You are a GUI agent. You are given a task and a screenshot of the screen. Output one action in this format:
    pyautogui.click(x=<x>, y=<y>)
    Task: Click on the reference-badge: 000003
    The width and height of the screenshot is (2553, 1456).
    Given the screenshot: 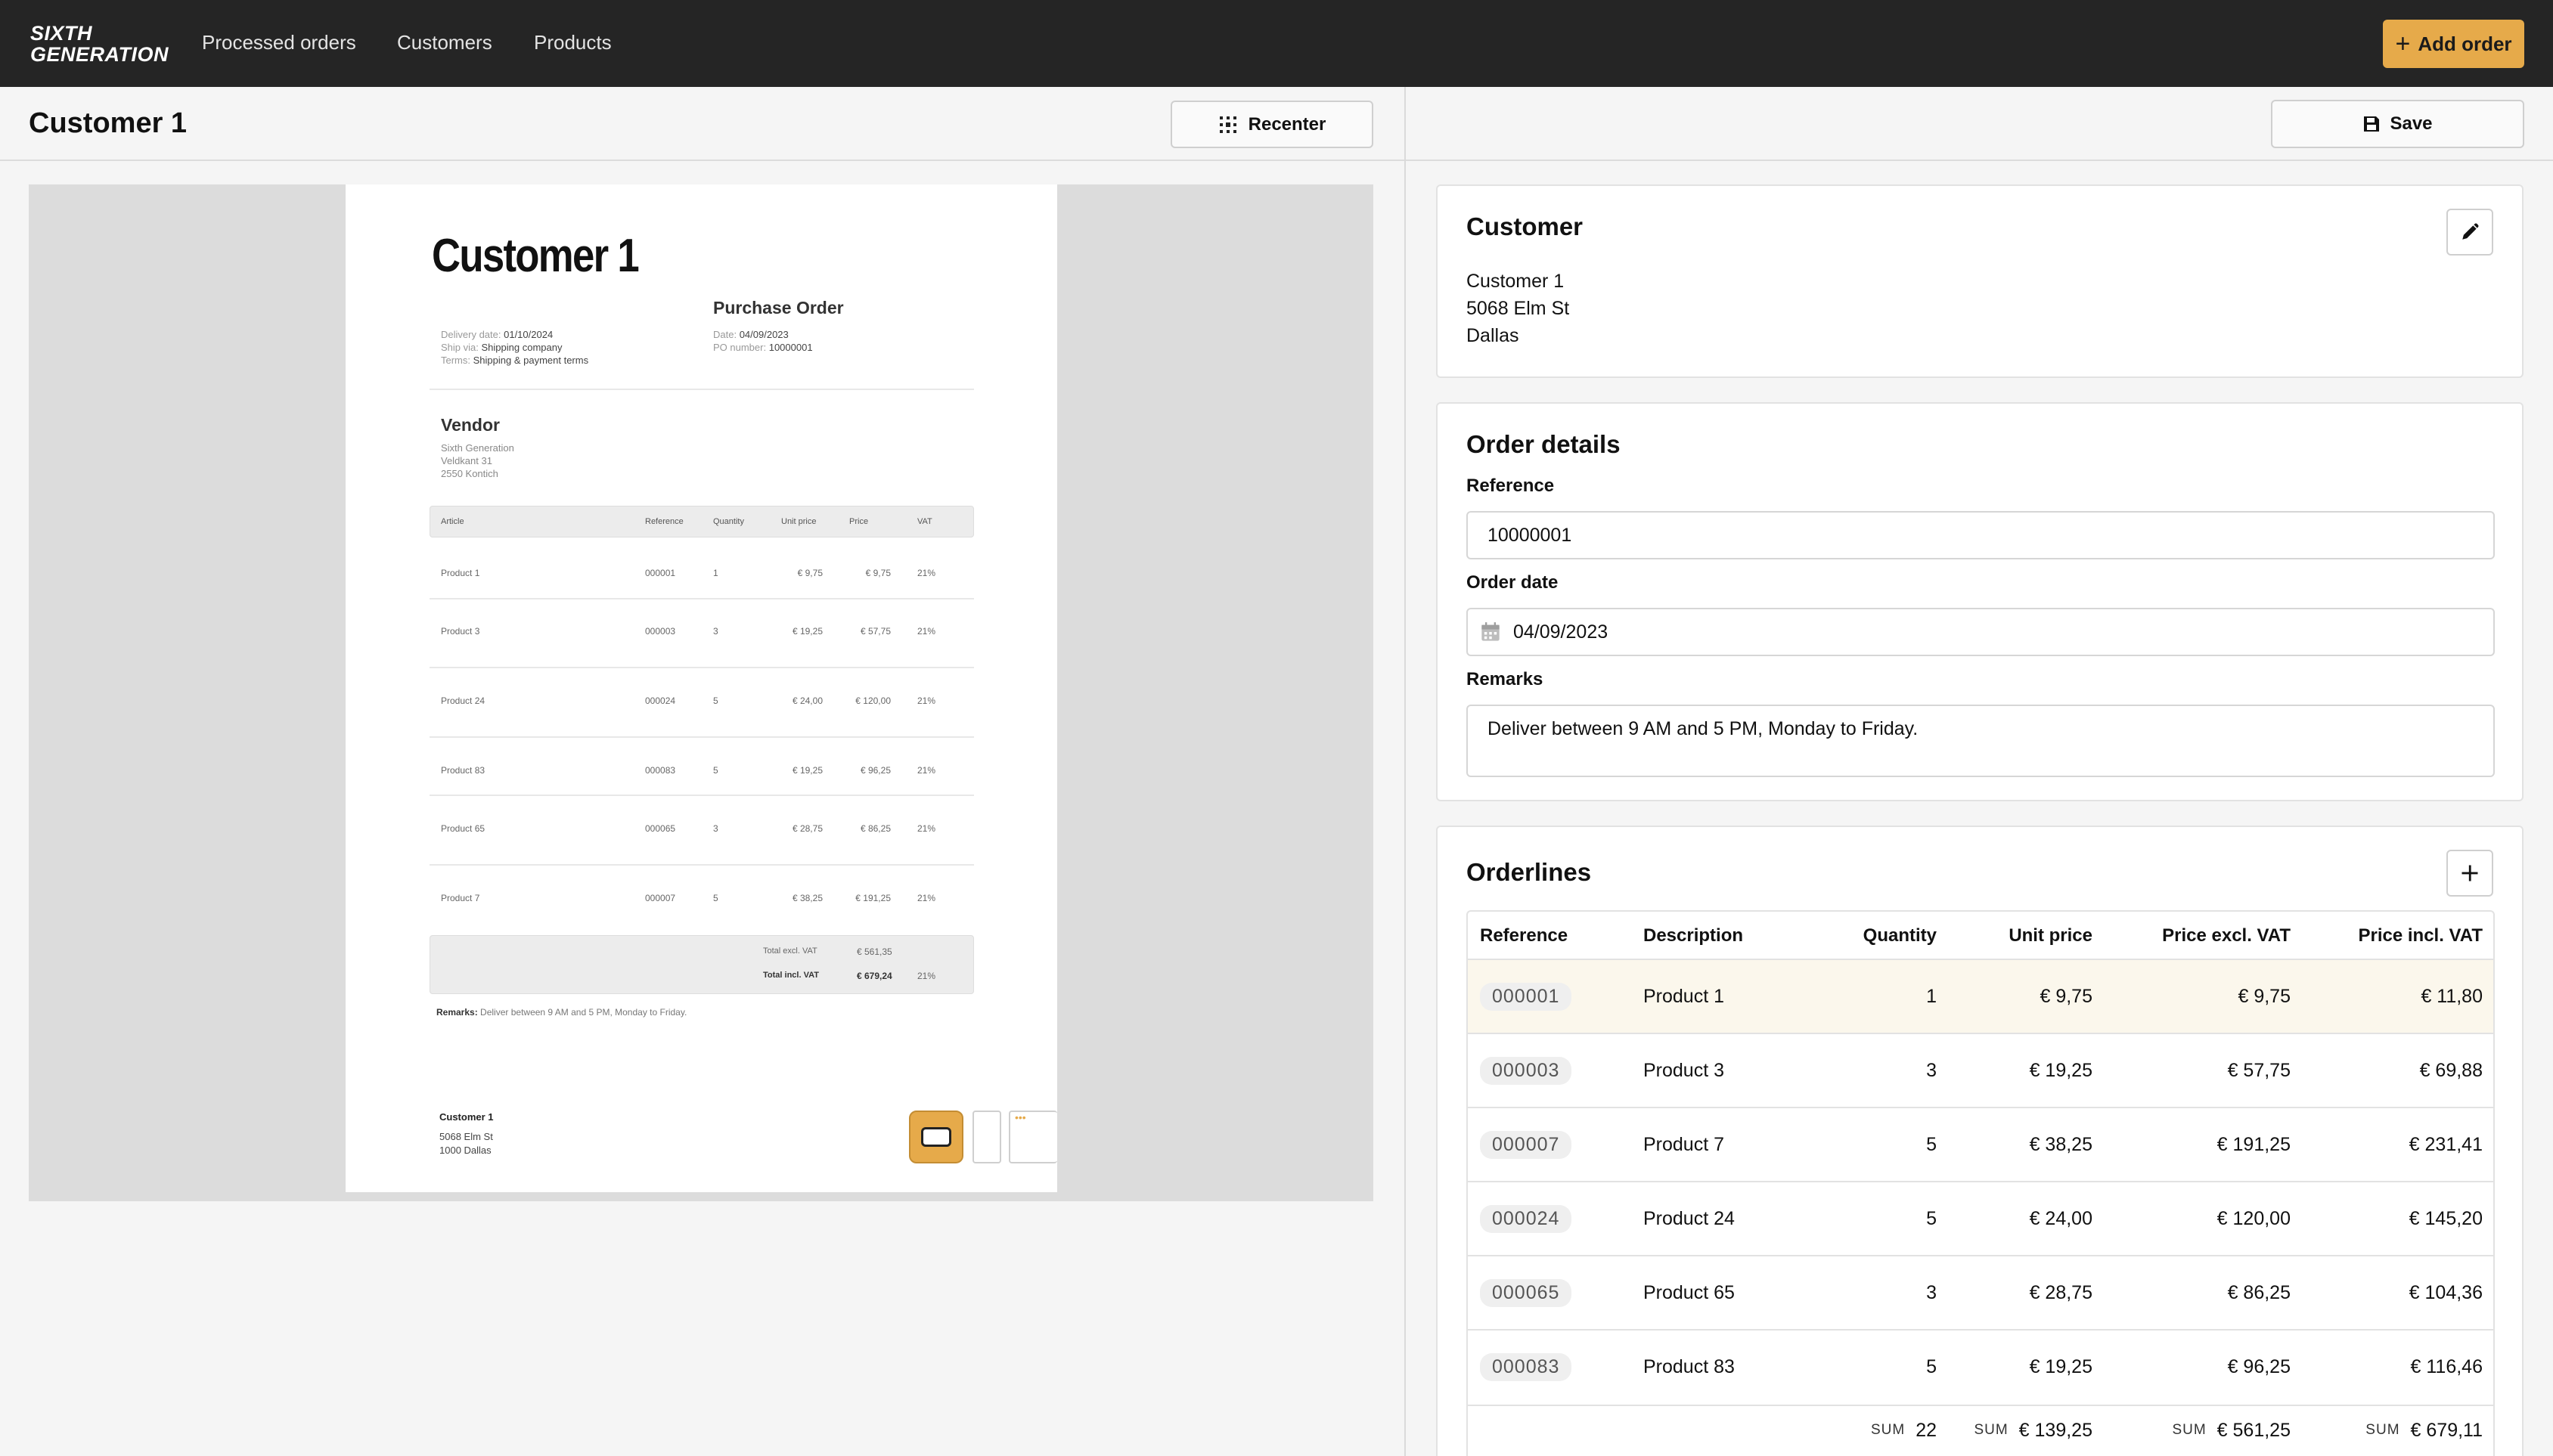 What is the action you would take?
    pyautogui.click(x=1526, y=1070)
    